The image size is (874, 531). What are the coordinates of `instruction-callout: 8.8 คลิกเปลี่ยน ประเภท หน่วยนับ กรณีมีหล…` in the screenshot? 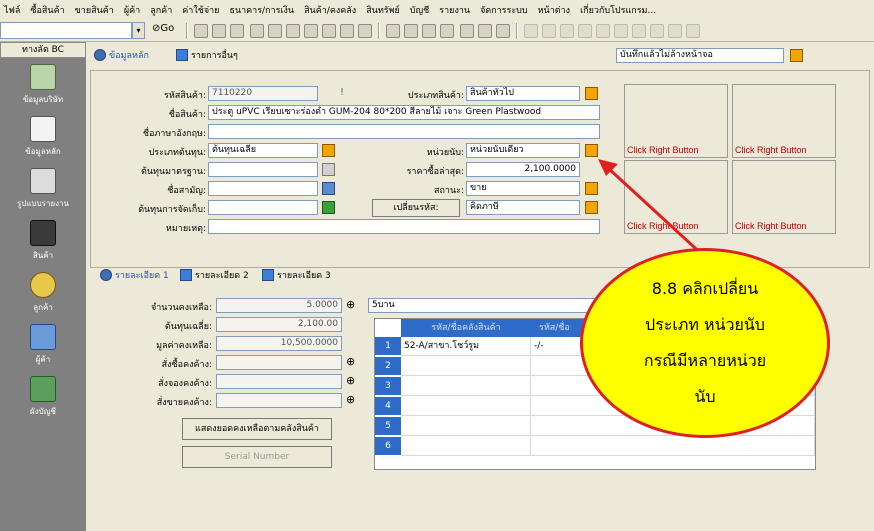 It's located at (705, 343).